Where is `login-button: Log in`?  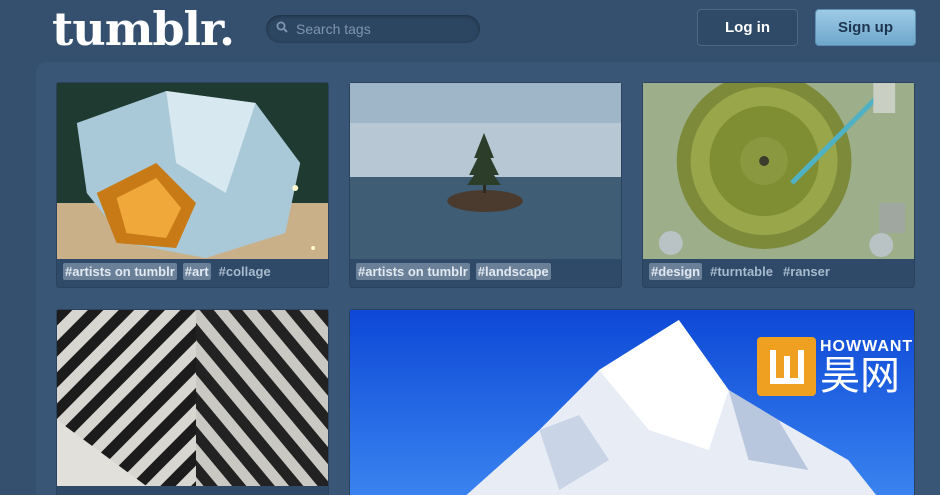 login-button: Log in is located at coordinates (747, 27).